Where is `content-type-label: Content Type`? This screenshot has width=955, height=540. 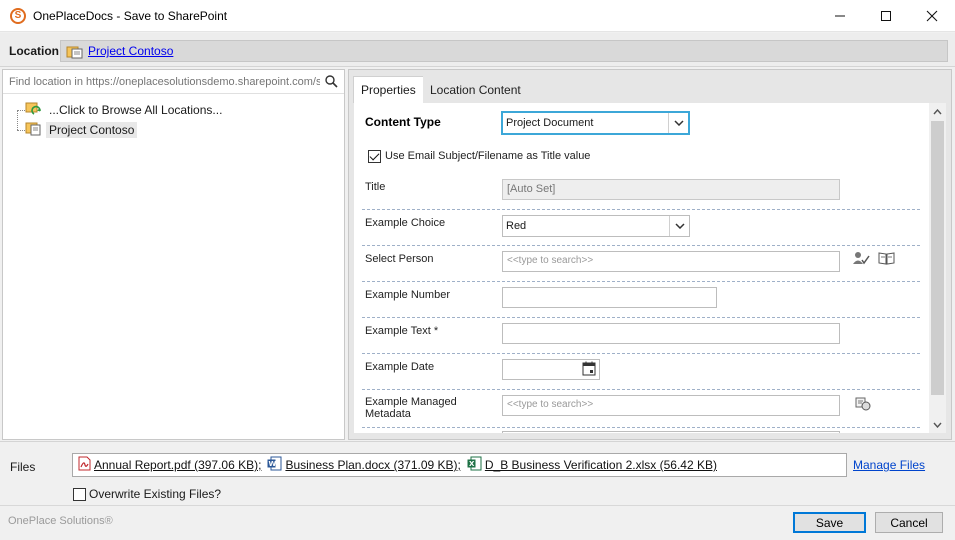 content-type-label: Content Type is located at coordinates (403, 122).